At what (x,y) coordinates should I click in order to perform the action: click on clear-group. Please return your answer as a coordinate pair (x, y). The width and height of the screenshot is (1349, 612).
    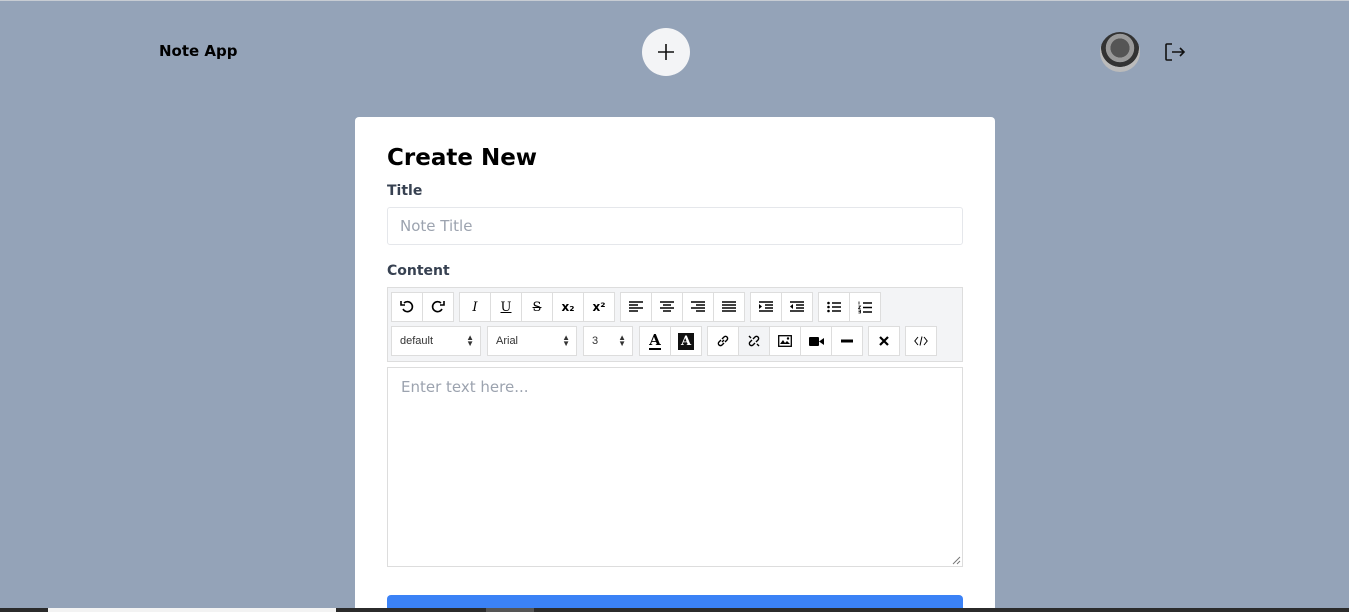
    Looking at the image, I should click on (884, 341).